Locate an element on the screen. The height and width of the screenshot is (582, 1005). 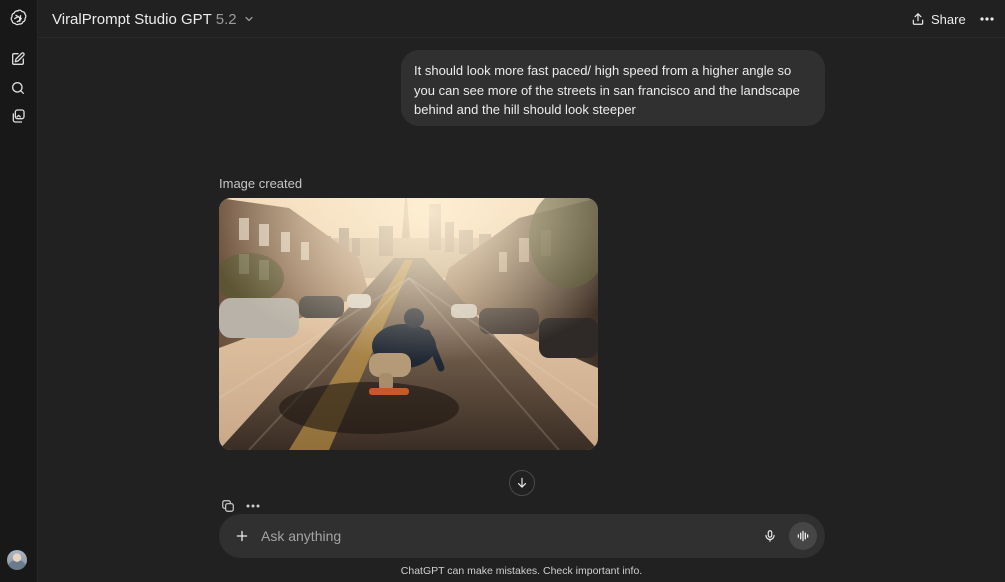
model-selector: ViralPrompt Studio GPT 5.2 is located at coordinates (153, 19).